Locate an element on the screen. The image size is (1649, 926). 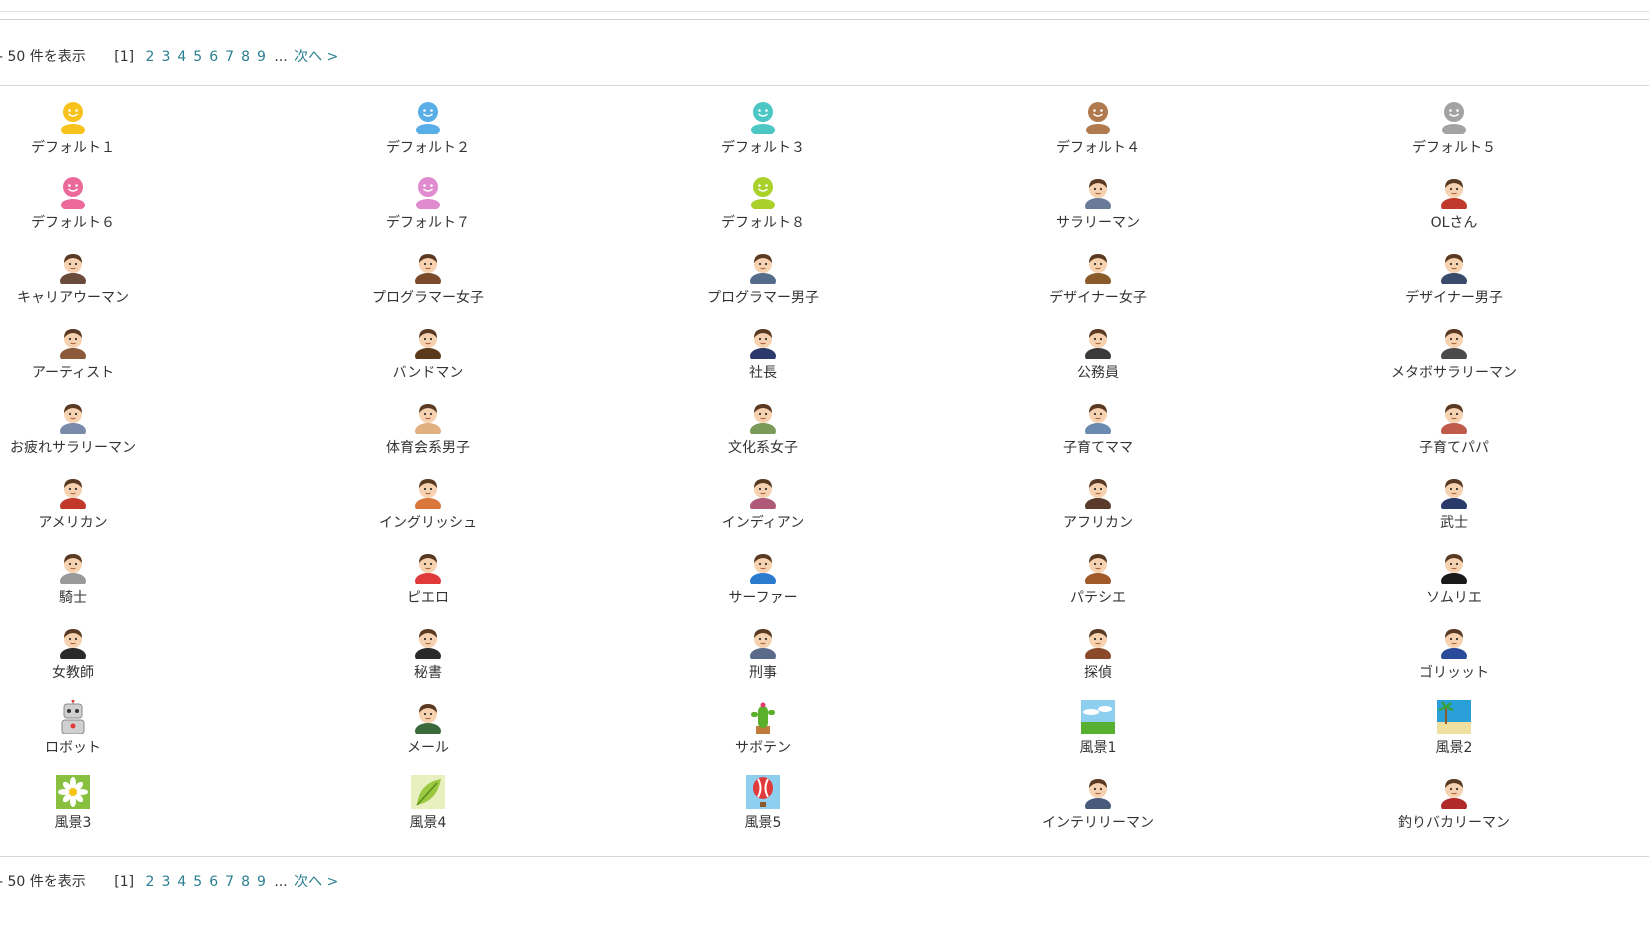
avatar-option: デフォルト１ is located at coordinates (86, 137).